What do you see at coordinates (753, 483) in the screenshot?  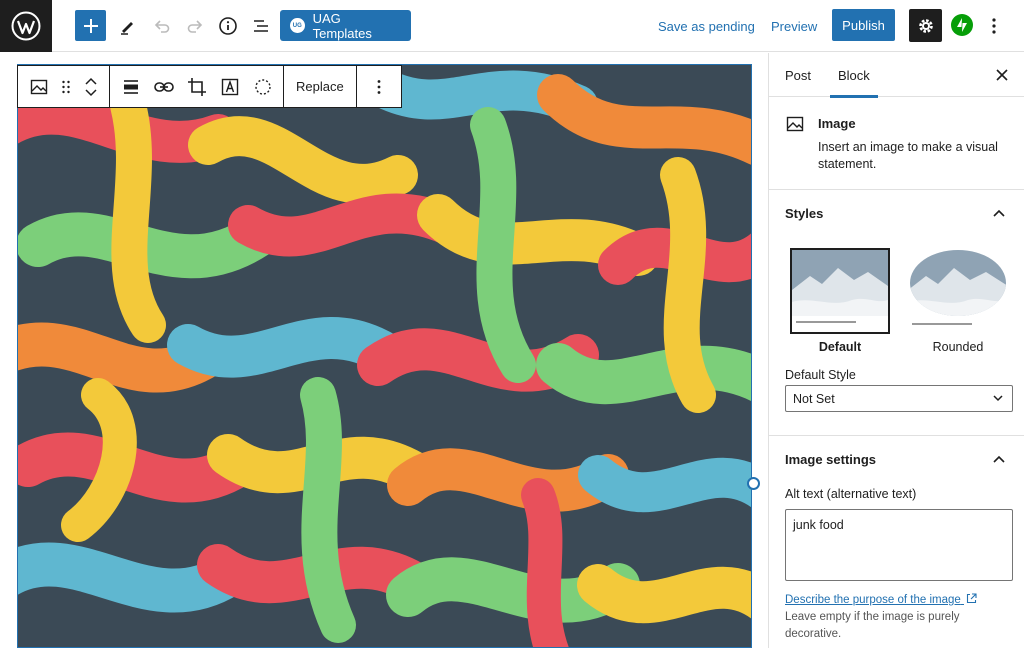 I see `resize-handle` at bounding box center [753, 483].